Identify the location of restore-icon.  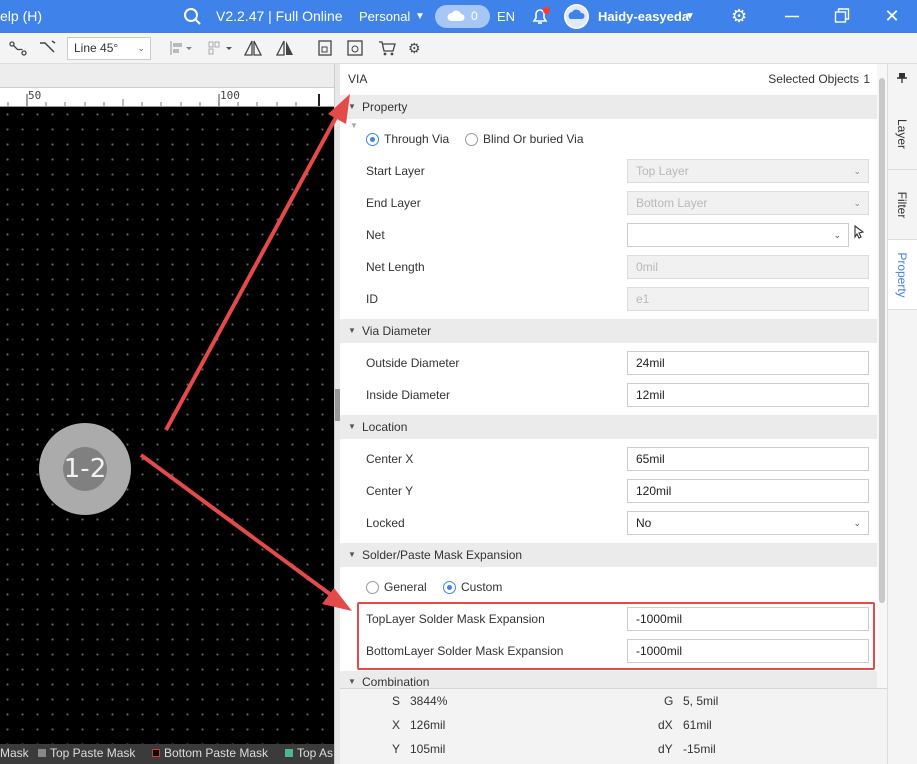
(842, 16).